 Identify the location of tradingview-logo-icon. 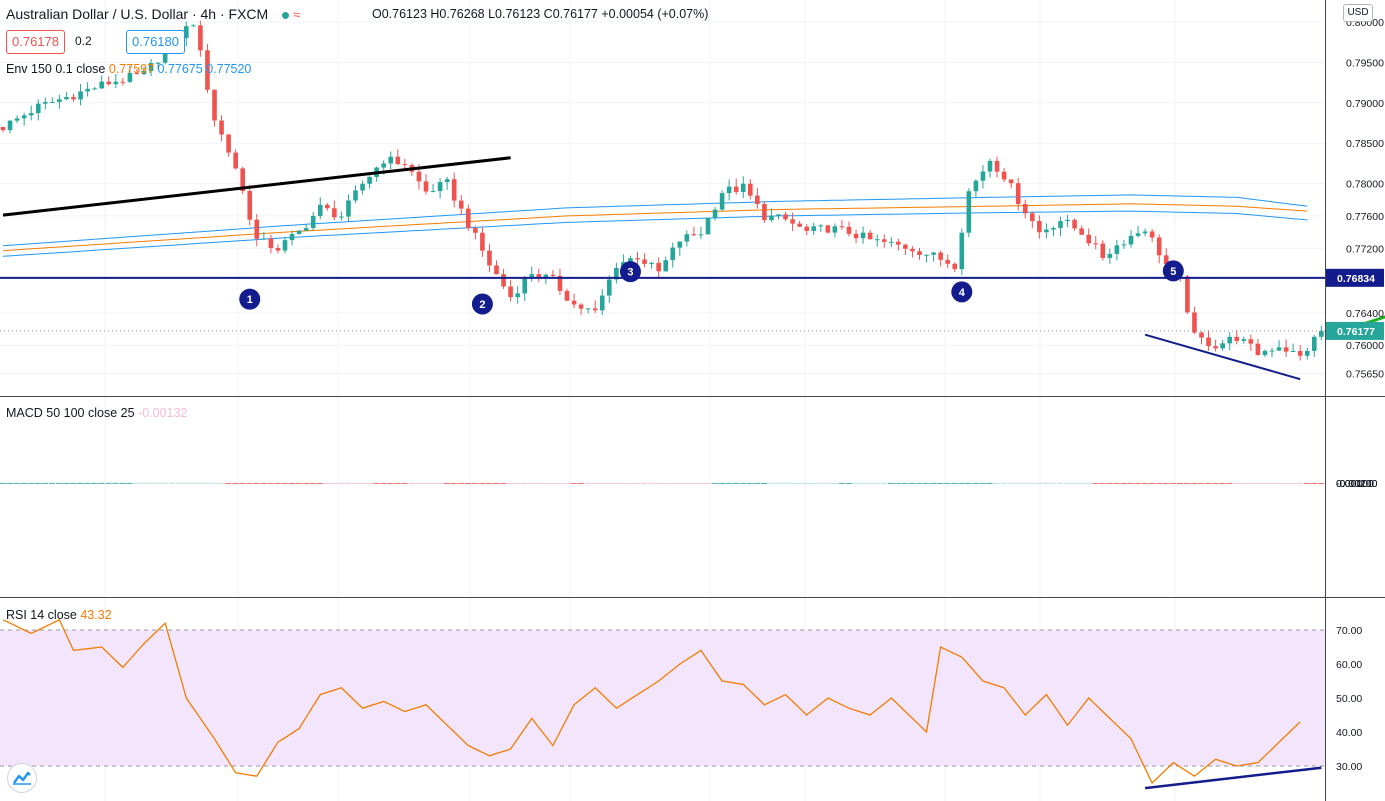
(22, 778).